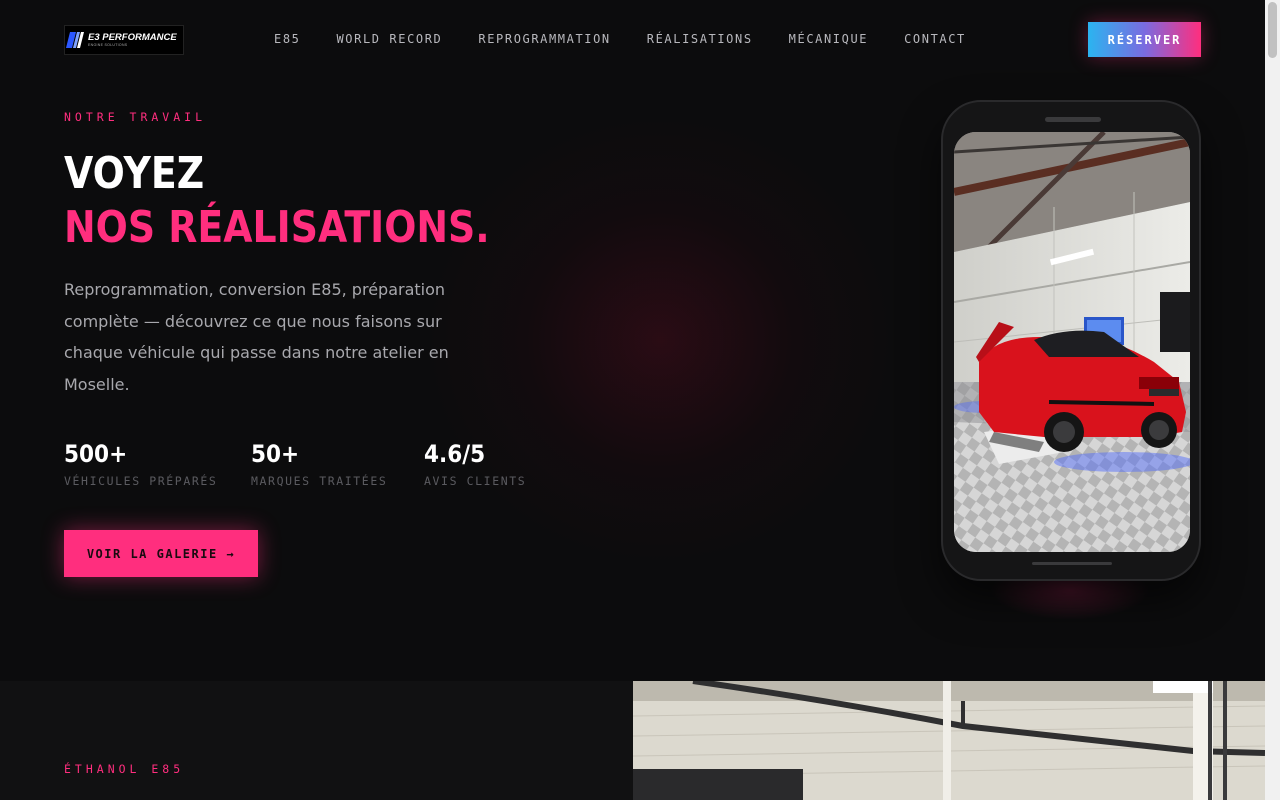 Image resolution: width=1280 pixels, height=800 pixels. Describe the element at coordinates (134, 173) in the screenshot. I see `hero-title-line1: VOYEZ` at that location.